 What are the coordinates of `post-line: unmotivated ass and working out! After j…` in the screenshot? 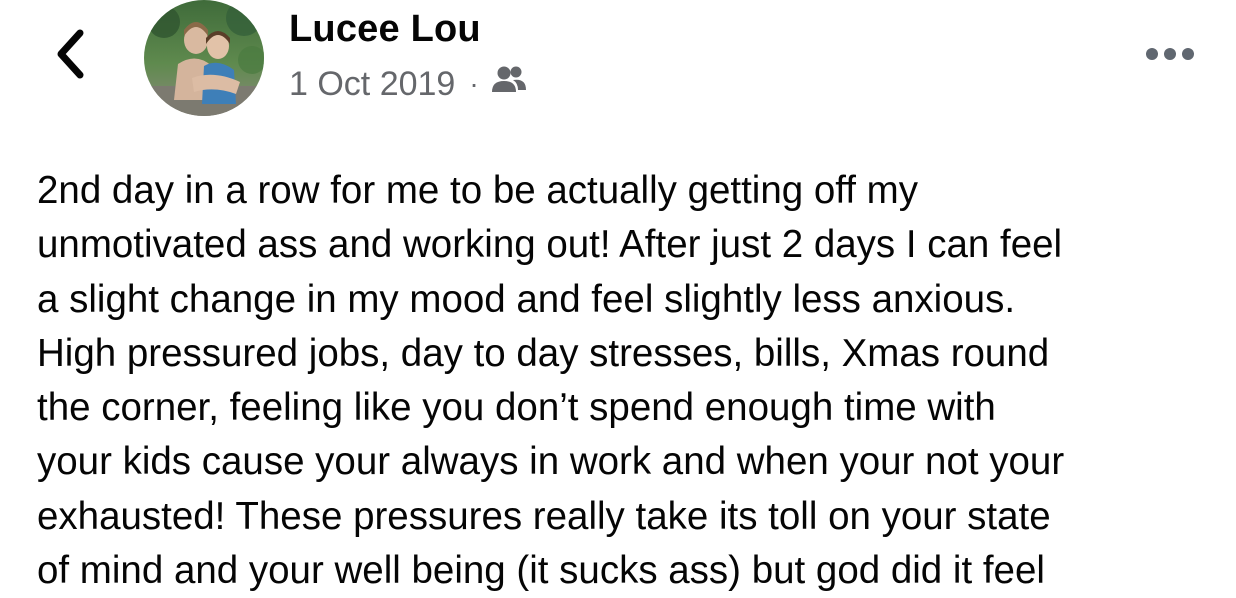 It's located at (550, 245).